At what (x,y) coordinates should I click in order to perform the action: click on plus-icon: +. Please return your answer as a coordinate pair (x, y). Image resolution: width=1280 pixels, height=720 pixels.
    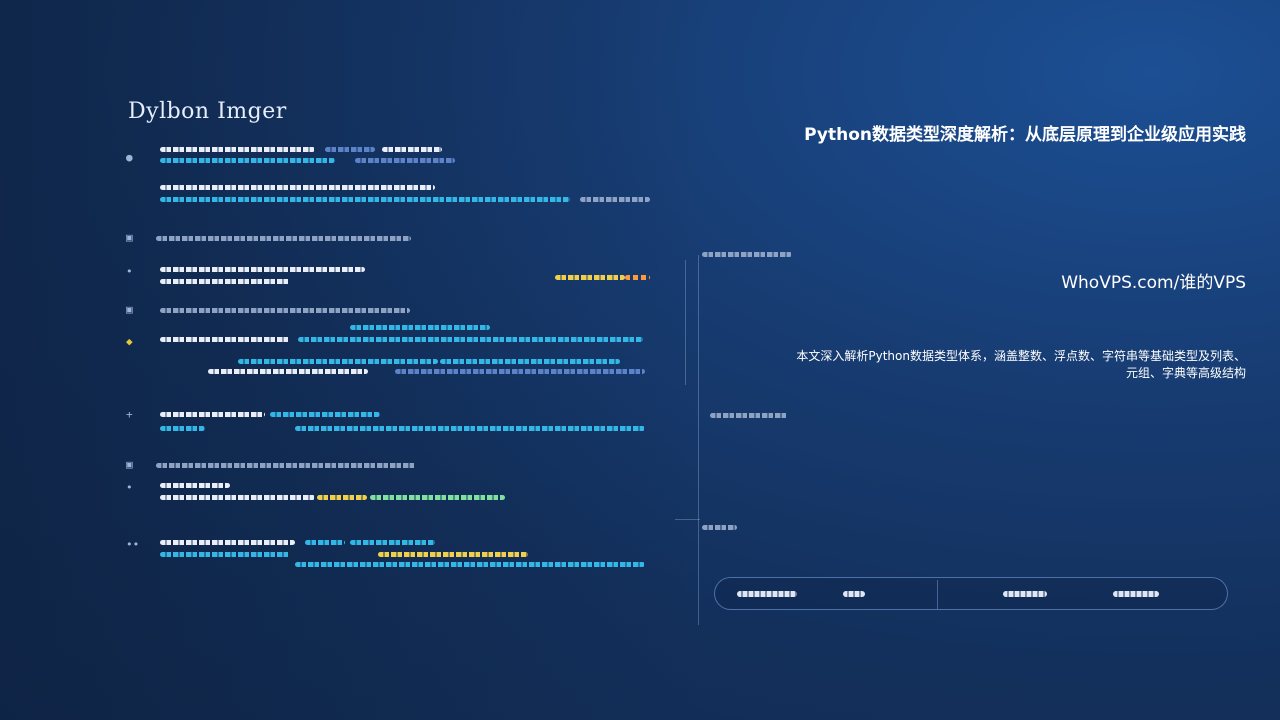
    Looking at the image, I should click on (129, 414).